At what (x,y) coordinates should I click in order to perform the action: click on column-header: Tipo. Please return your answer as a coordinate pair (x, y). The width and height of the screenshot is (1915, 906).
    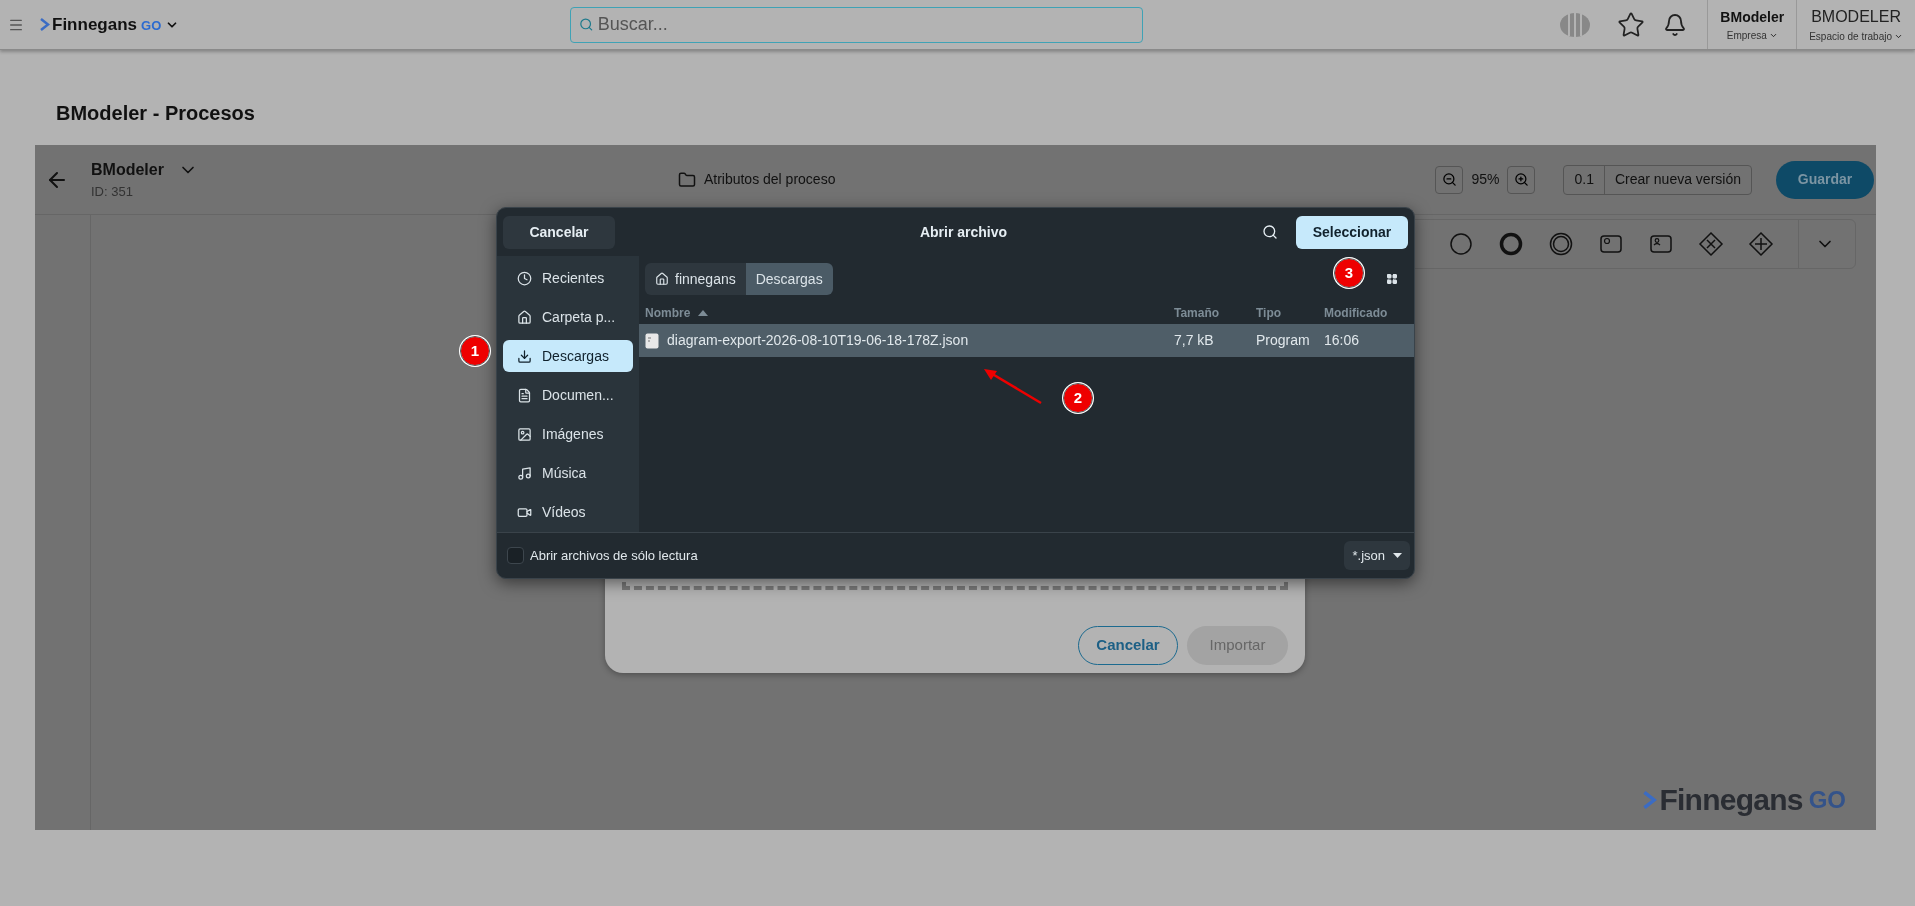
    Looking at the image, I should click on (1290, 313).